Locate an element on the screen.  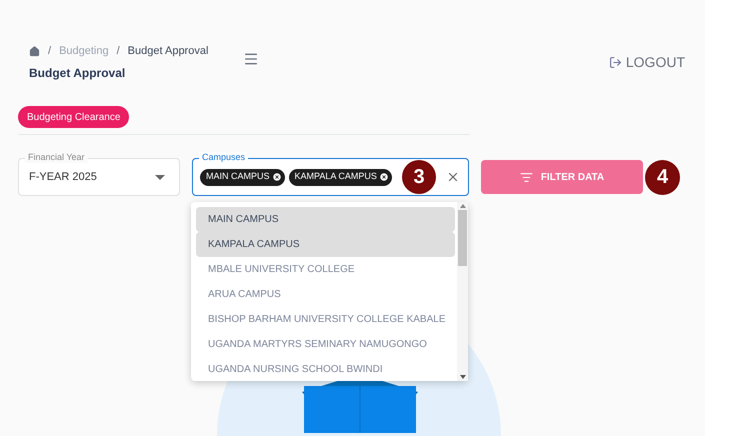
home-icon is located at coordinates (34, 51).